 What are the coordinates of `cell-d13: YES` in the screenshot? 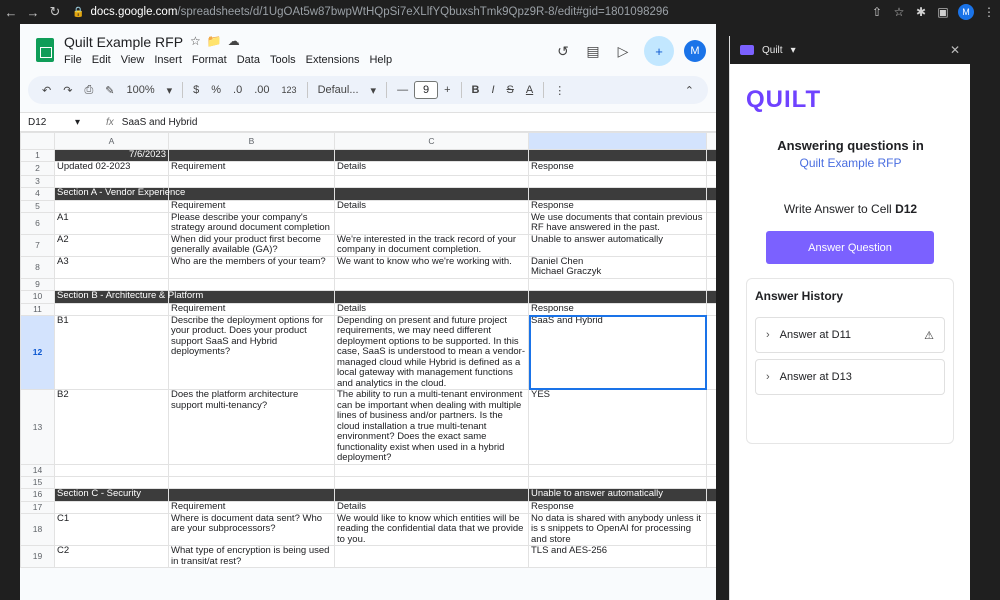 It's located at (617, 427).